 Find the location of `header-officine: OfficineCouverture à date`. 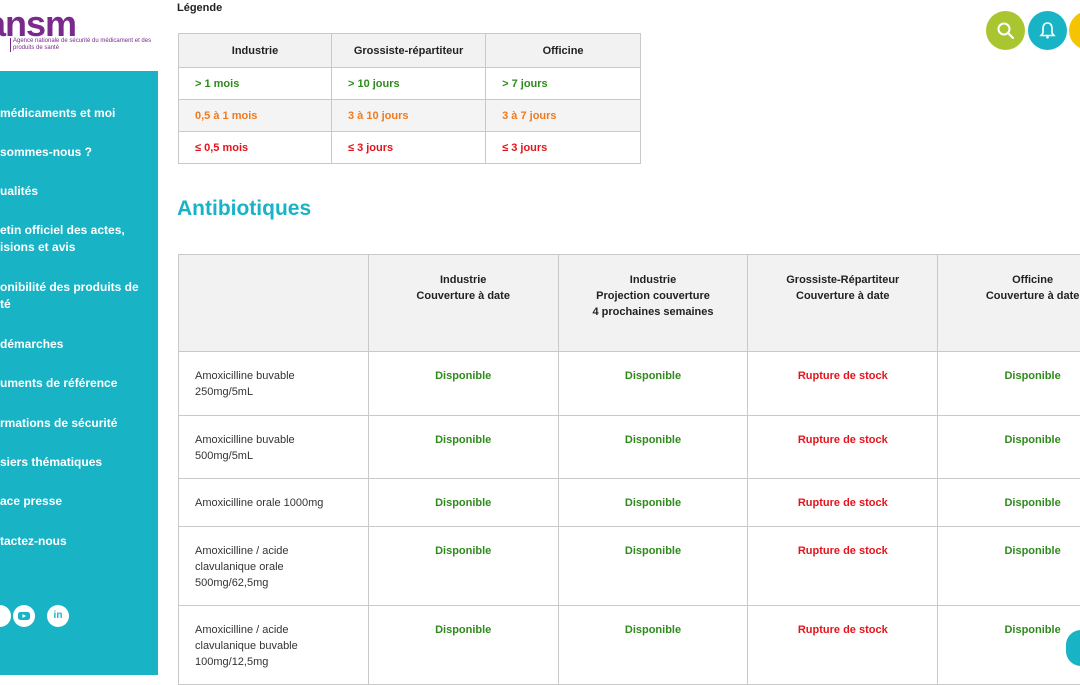

header-officine: OfficineCouverture à date is located at coordinates (1009, 303).